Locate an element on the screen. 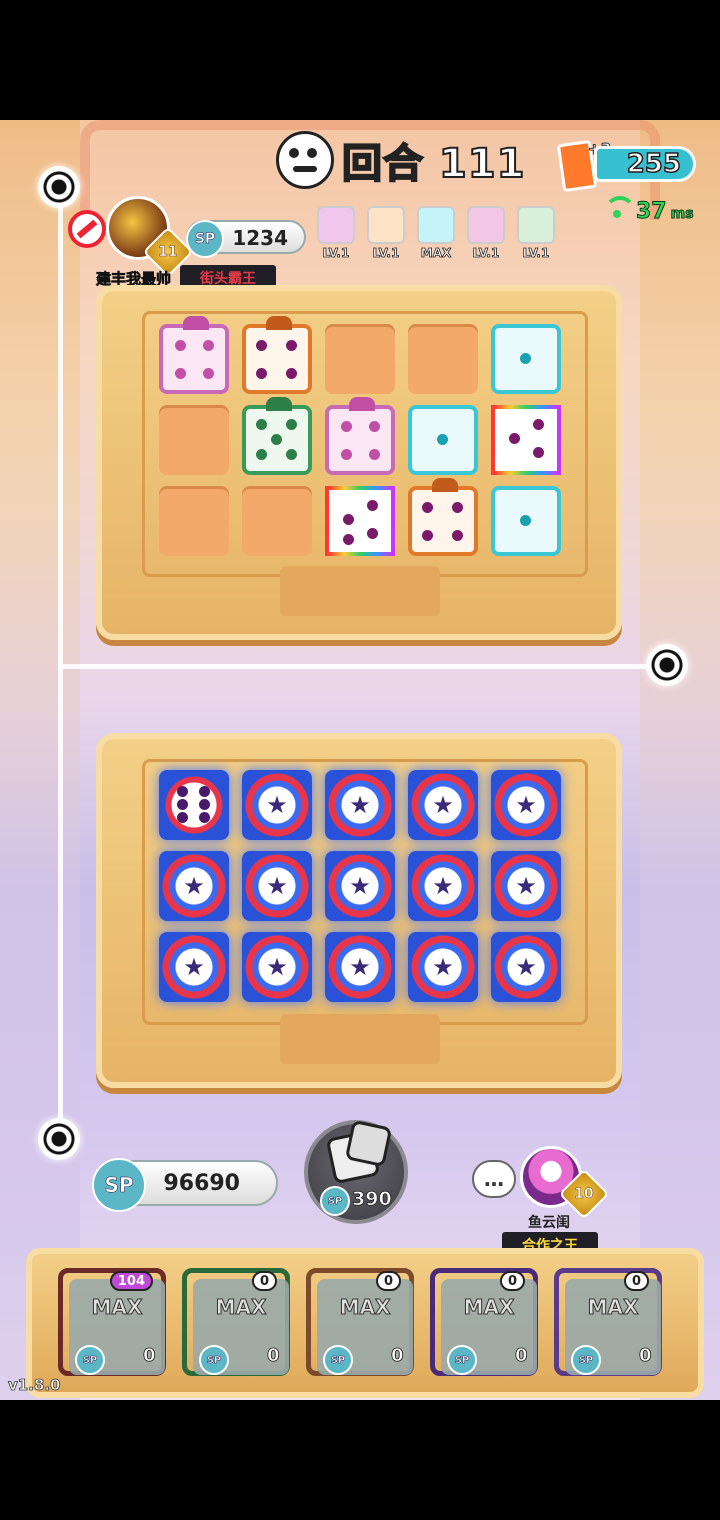 The height and width of the screenshot is (1520, 720). player-sp: 96690 is located at coordinates (201, 1183).